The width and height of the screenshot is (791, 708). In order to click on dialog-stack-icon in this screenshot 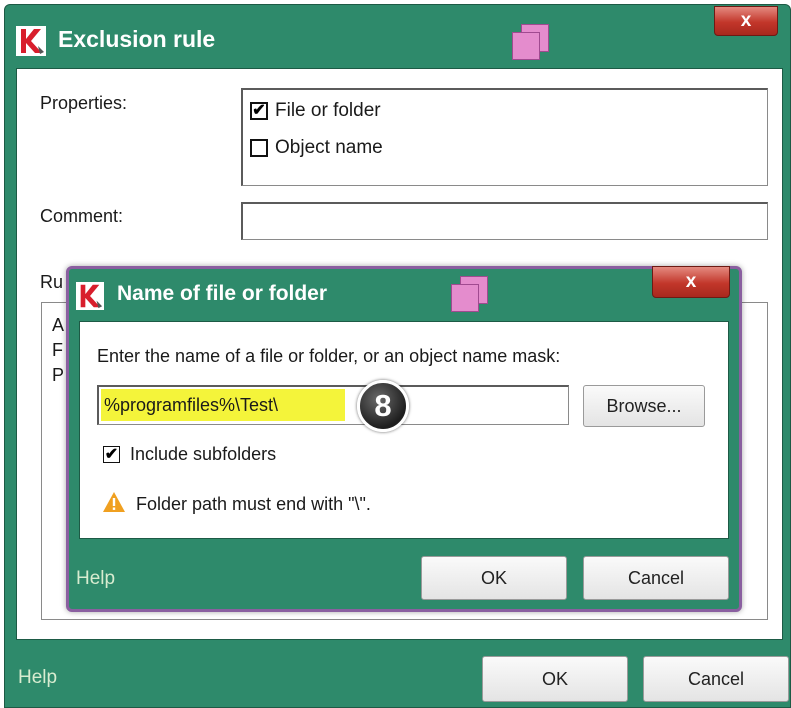, I will do `click(468, 293)`.